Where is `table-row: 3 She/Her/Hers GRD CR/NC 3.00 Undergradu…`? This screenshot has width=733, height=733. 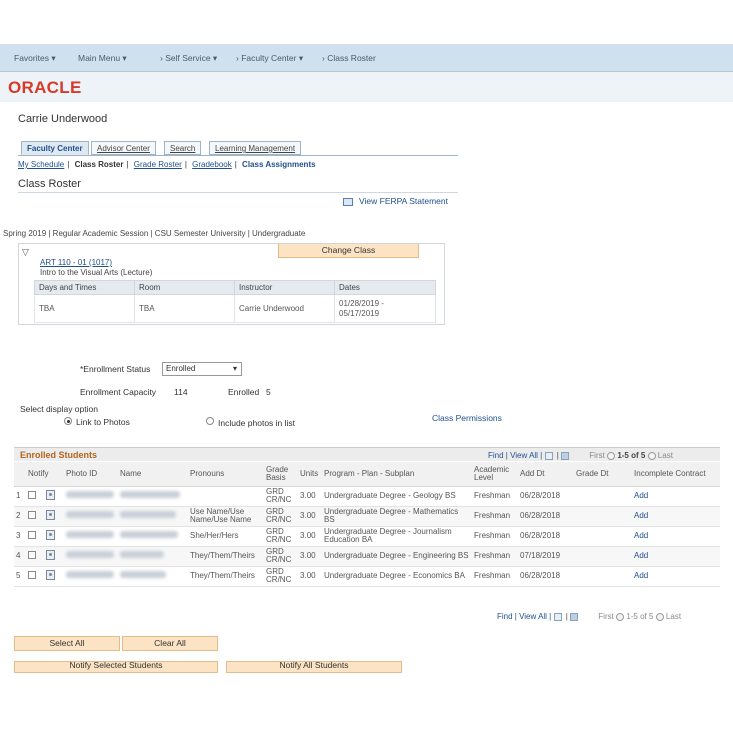 table-row: 3 She/Her/Hers GRD CR/NC 3.00 Undergradu… is located at coordinates (367, 536).